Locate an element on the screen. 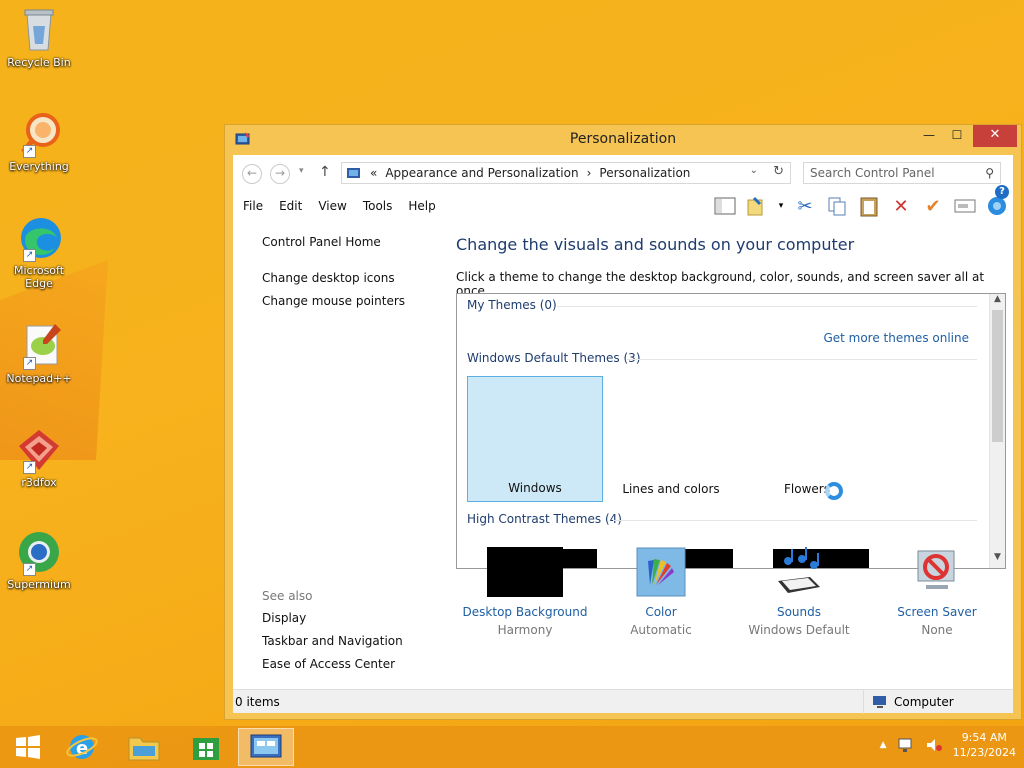 The height and width of the screenshot is (768, 1024). theme-lines-and-colors: Lines and colors is located at coordinates (671, 439).